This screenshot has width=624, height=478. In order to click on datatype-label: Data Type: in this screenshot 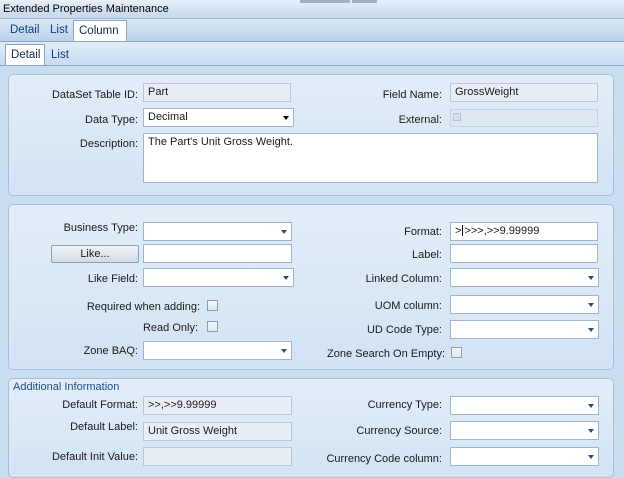, I will do `click(111, 120)`.